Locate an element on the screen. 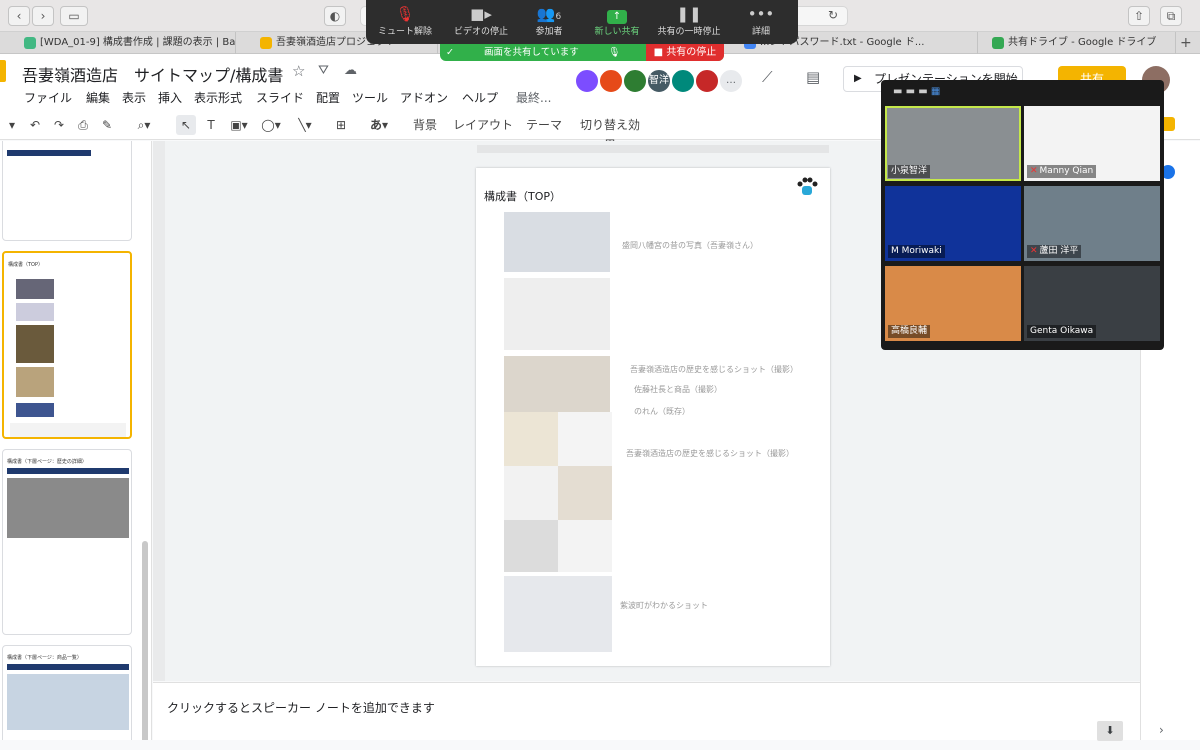 The image size is (1200, 750). back-button: ‹ is located at coordinates (19, 16).